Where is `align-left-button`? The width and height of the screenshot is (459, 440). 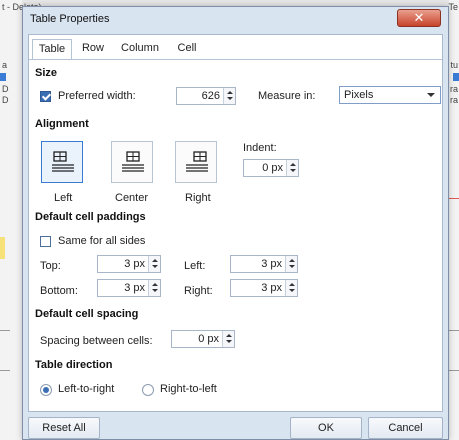 align-left-button is located at coordinates (62, 162).